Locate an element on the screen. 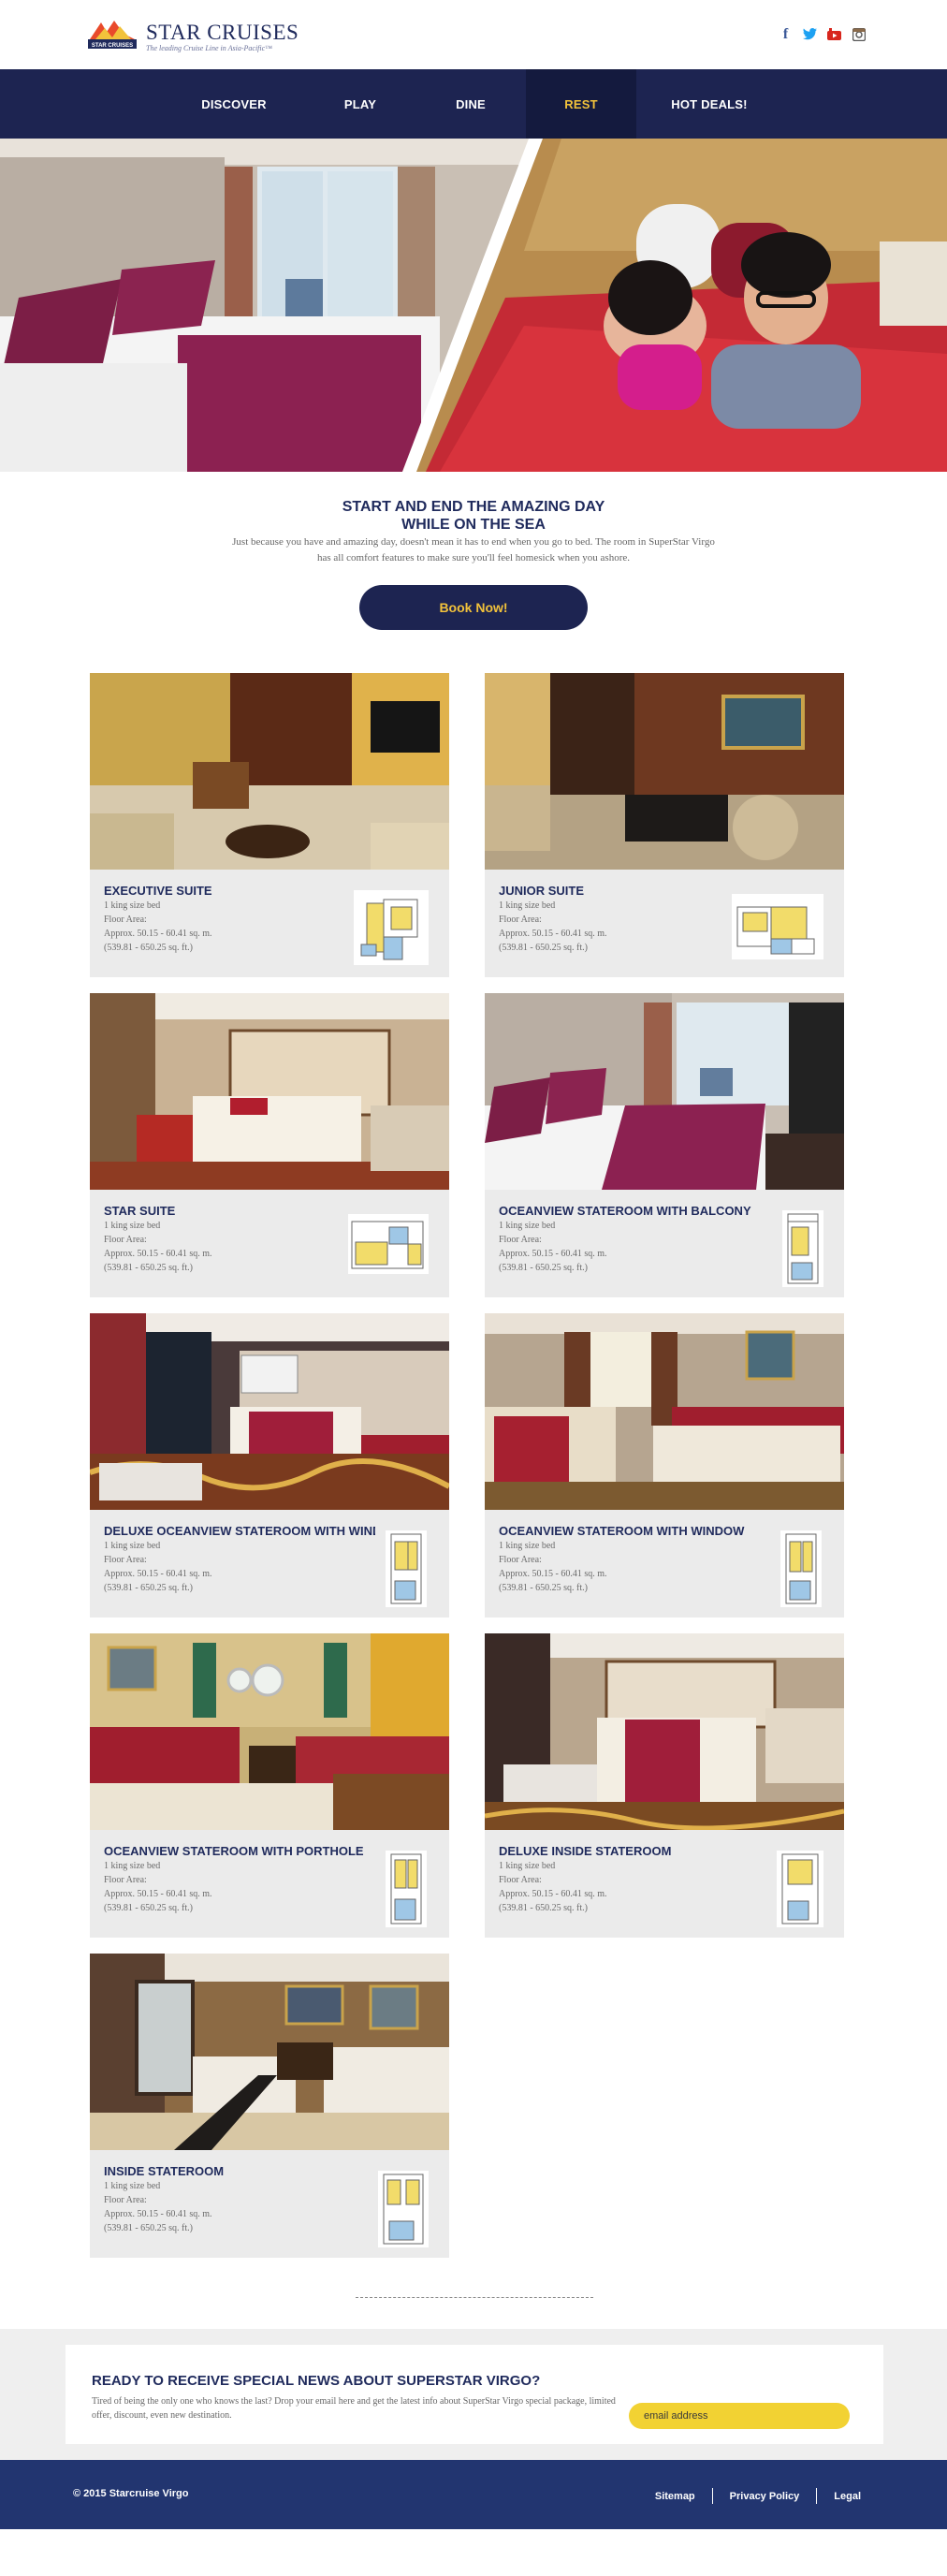 This screenshot has height=2576, width=947. book-now-button: Book Now! is located at coordinates (473, 607).